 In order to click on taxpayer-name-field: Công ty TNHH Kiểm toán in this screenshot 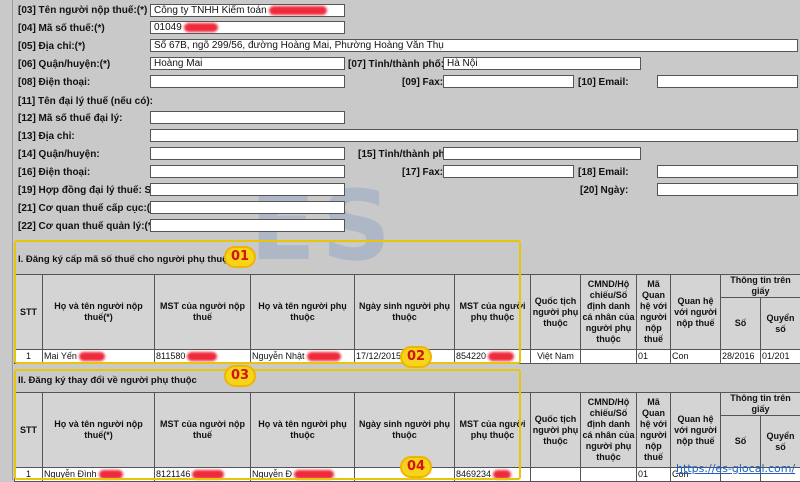, I will do `click(247, 10)`.